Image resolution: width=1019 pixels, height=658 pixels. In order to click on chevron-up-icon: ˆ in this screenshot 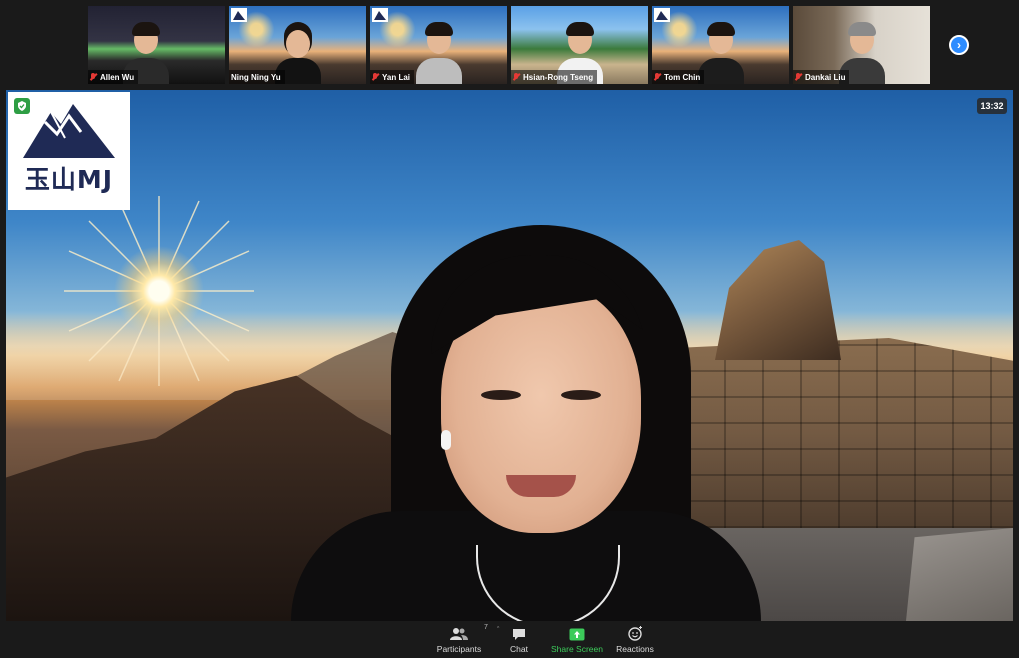, I will do `click(498, 630)`.